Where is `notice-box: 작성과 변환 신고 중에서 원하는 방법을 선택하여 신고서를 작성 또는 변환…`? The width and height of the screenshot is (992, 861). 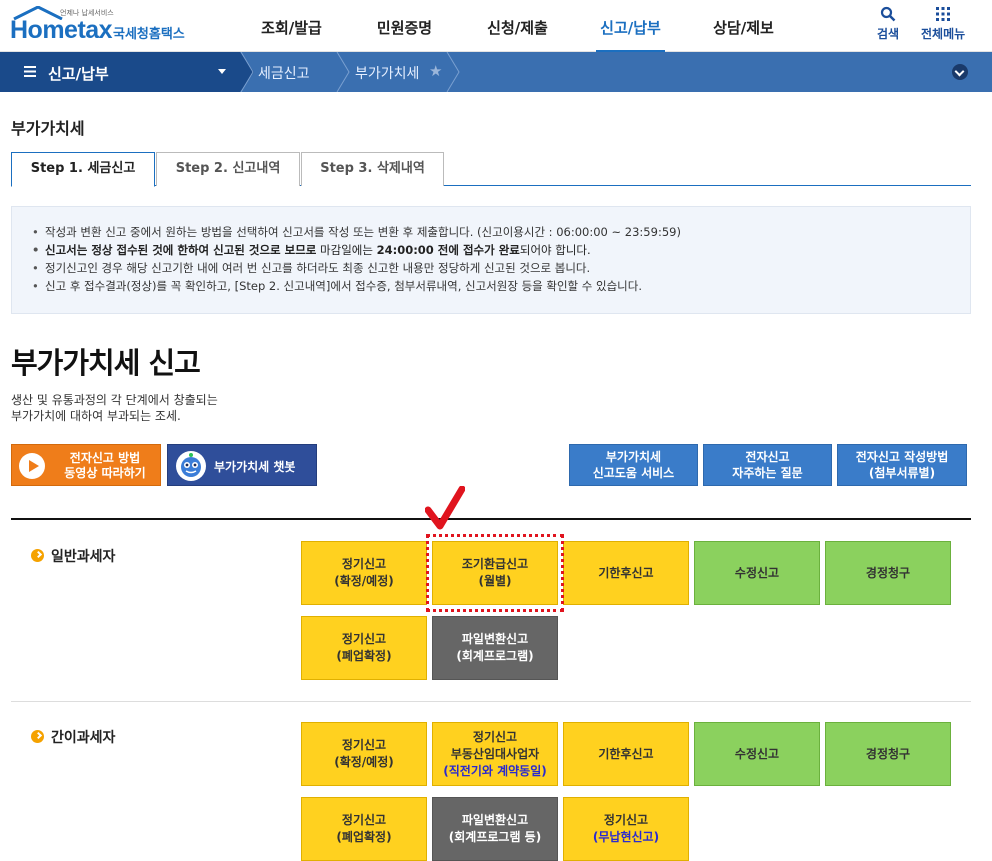
notice-box: 작성과 변환 신고 중에서 원하는 방법을 선택하여 신고서를 작성 또는 변환… is located at coordinates (491, 260).